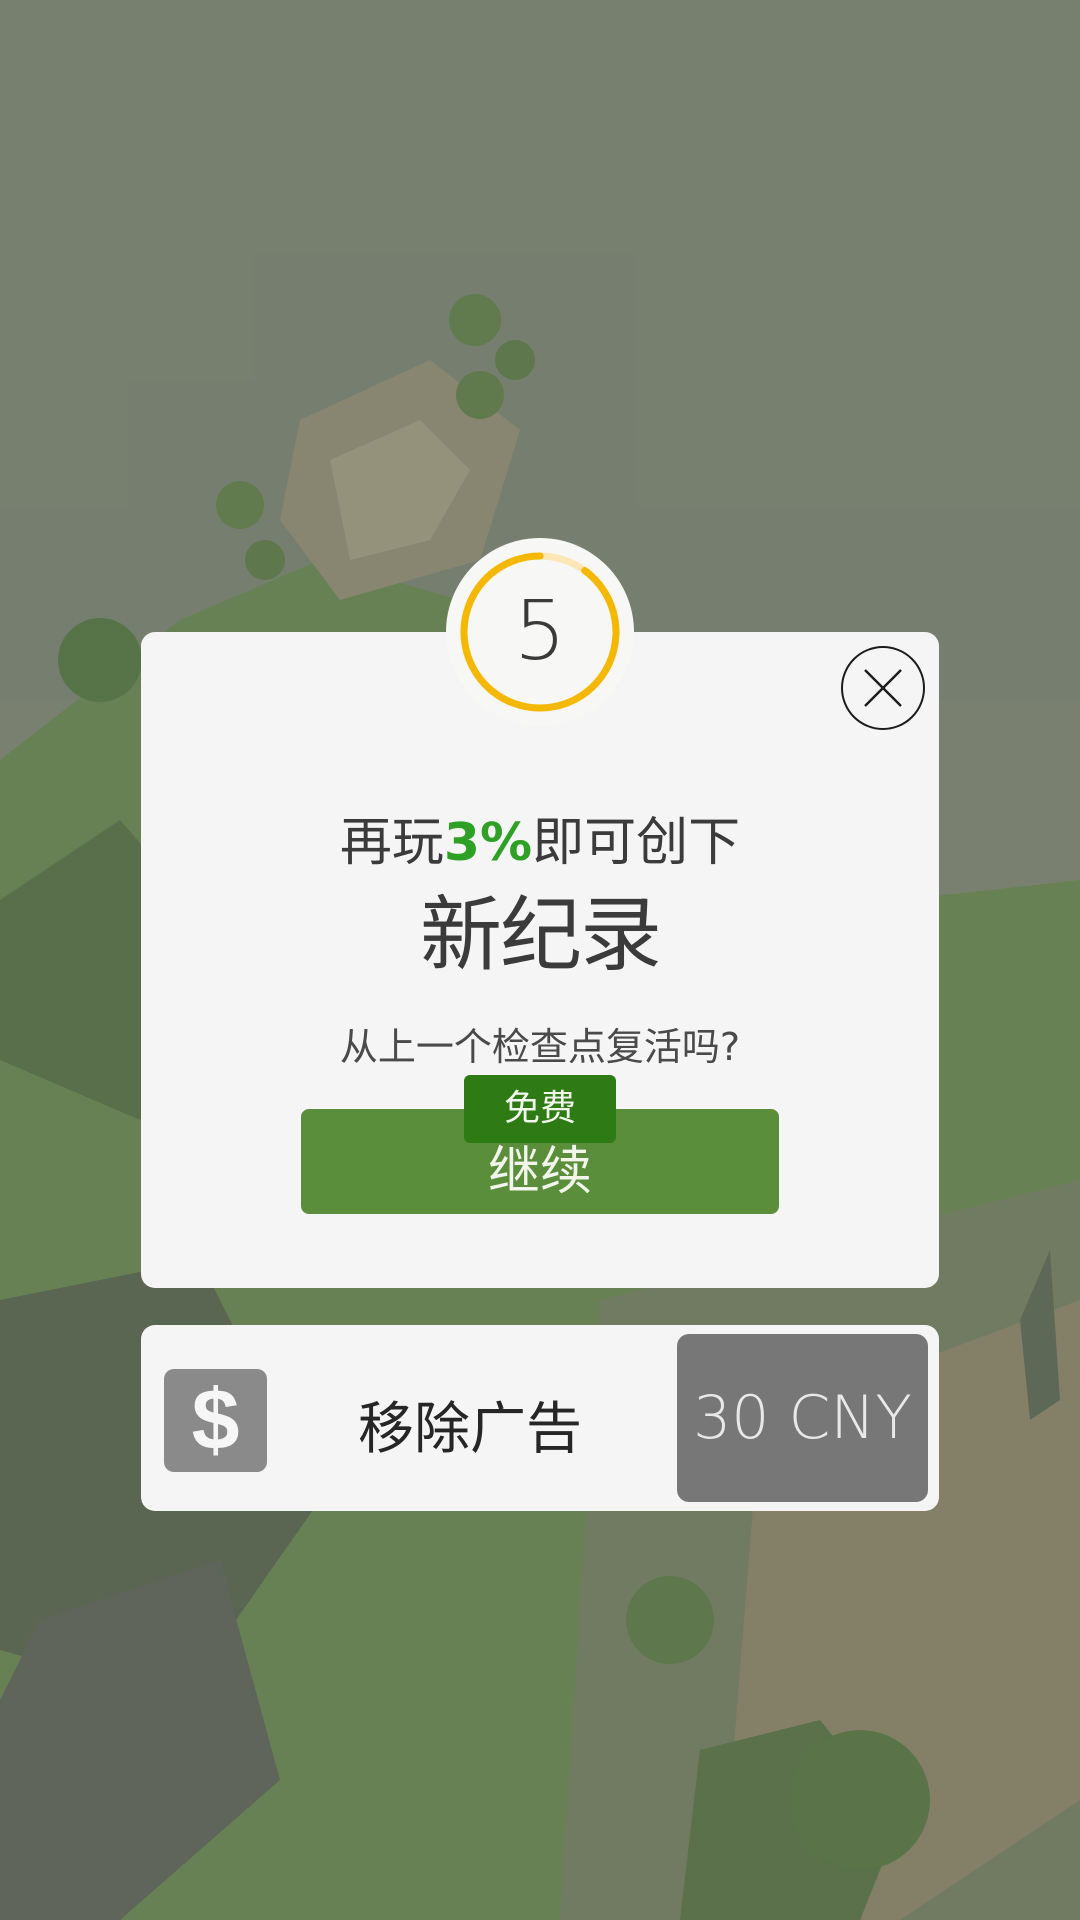  I want to click on remove-ads-label: 移除广告, so click(470, 1429).